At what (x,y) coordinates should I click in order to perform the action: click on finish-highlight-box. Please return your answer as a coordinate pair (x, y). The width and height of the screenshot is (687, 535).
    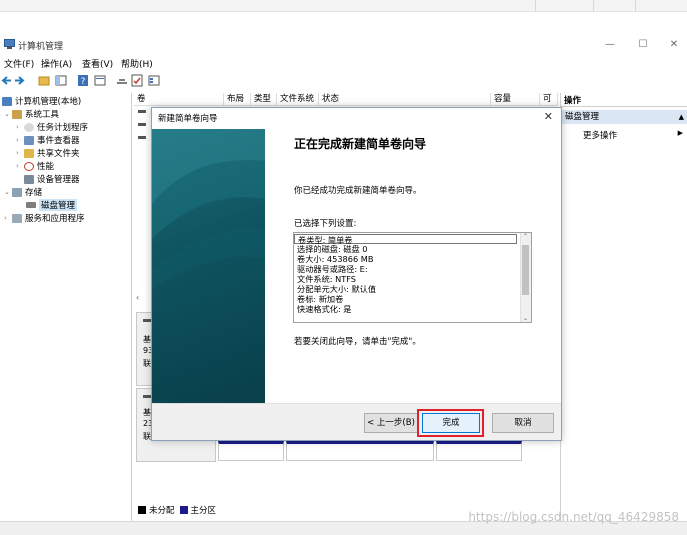
    Looking at the image, I should click on (450, 423).